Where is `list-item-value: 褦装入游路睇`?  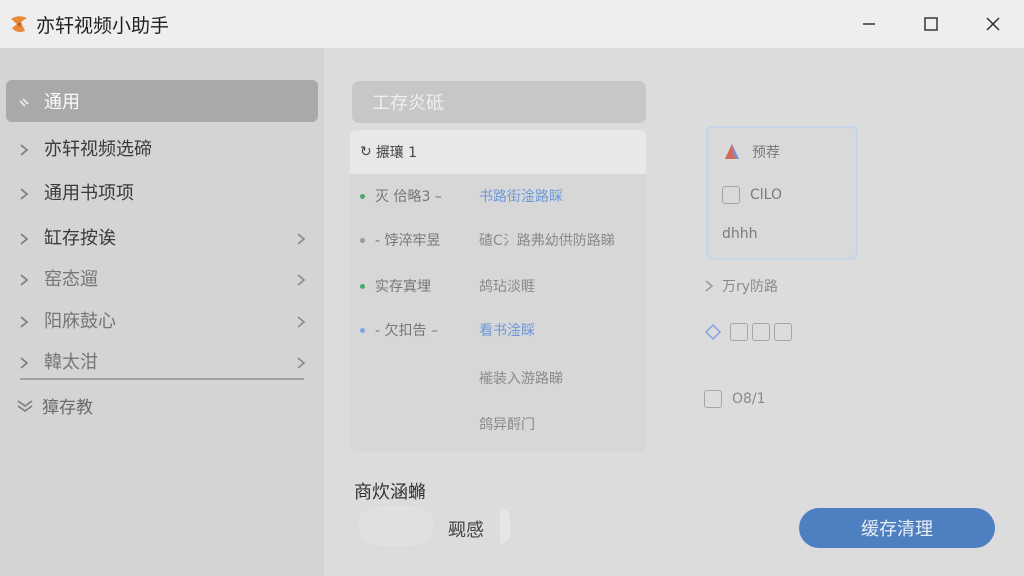
list-item-value: 褦装入游路睇 is located at coordinates (521, 379).